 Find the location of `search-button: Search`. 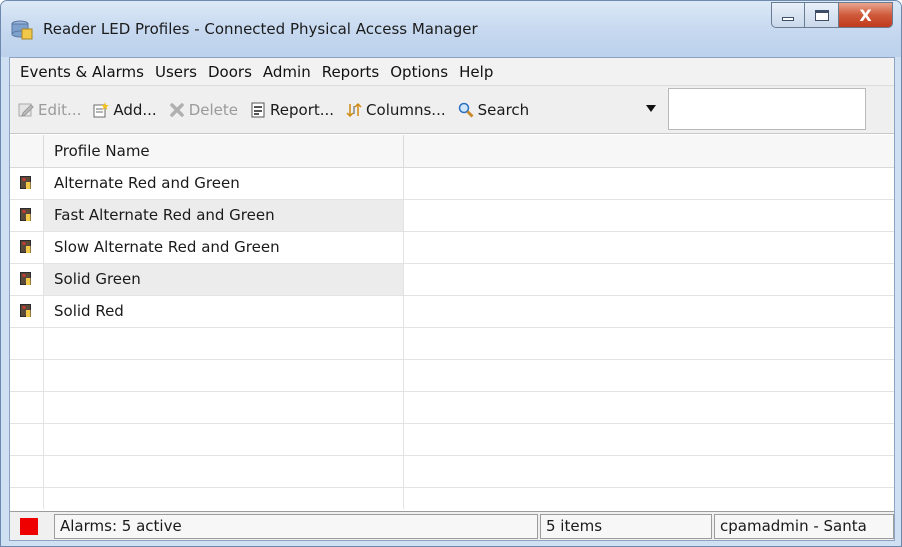

search-button: Search is located at coordinates (494, 109).